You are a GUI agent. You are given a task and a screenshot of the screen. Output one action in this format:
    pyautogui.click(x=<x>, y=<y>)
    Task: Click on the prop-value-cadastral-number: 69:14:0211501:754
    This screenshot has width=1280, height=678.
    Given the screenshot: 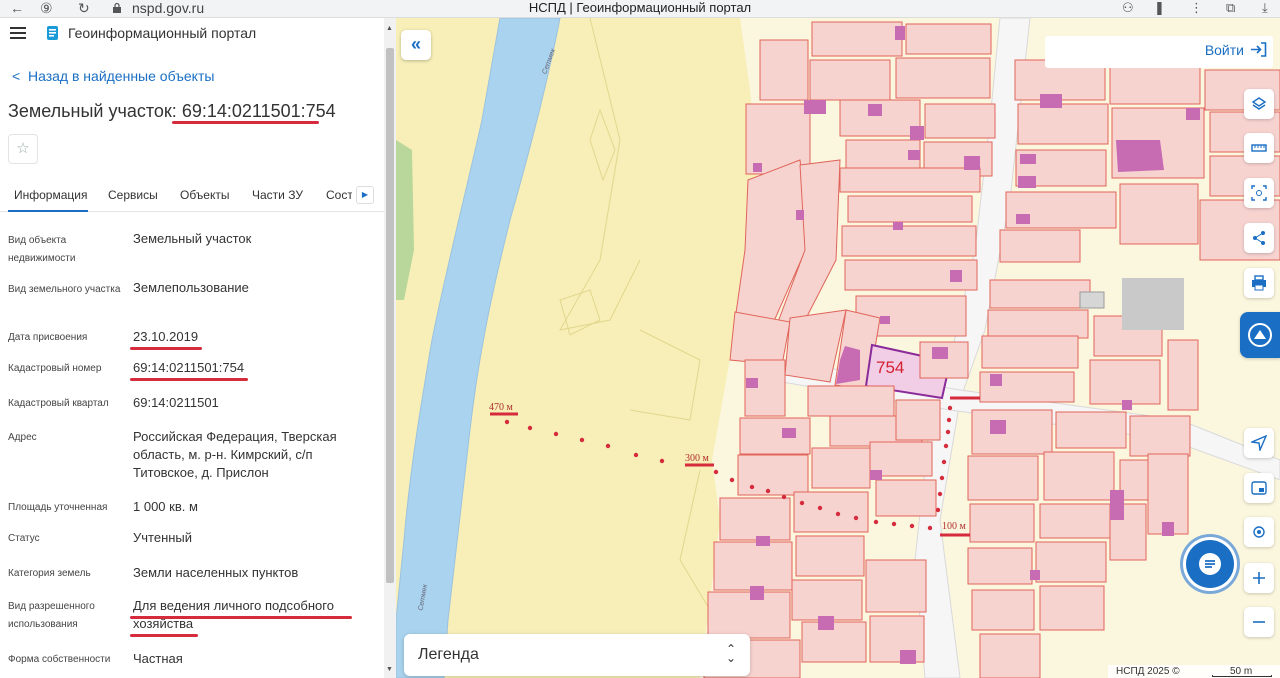 What is the action you would take?
    pyautogui.click(x=189, y=367)
    